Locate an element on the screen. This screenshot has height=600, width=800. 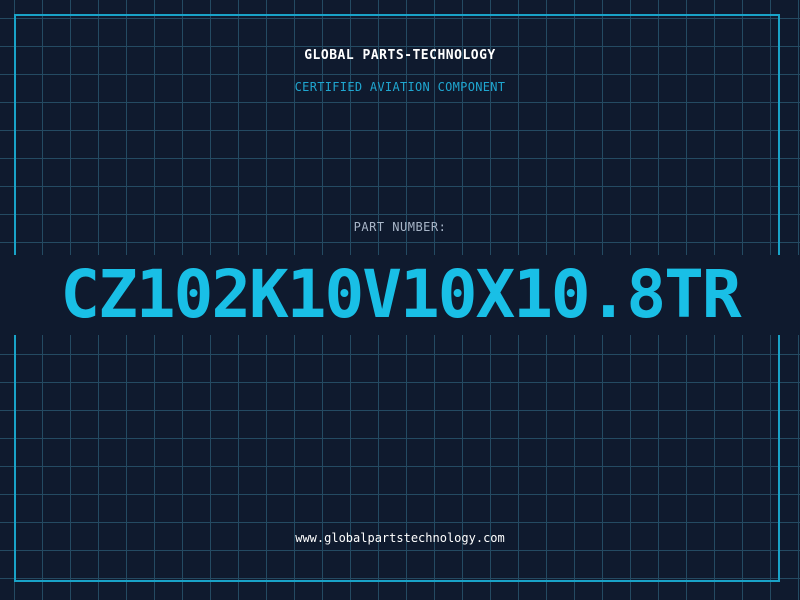
part-number-band: CZ102K10V10X10.8TR is located at coordinates (400, 295).